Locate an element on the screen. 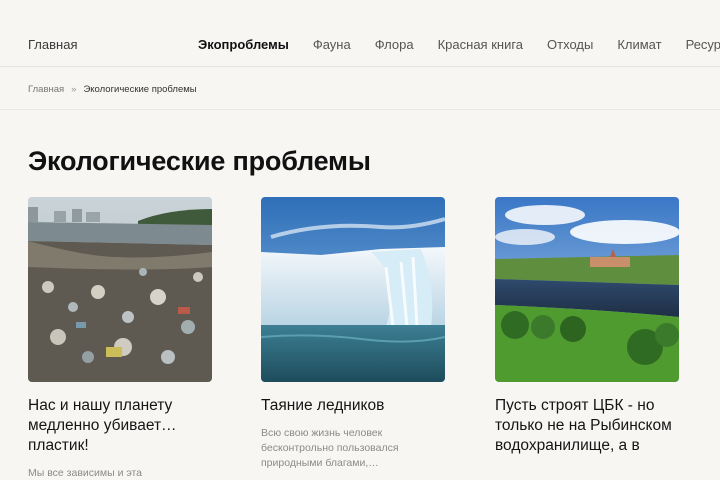 This screenshot has width=720, height=480. breadcrumb-divider is located at coordinates (360, 109).